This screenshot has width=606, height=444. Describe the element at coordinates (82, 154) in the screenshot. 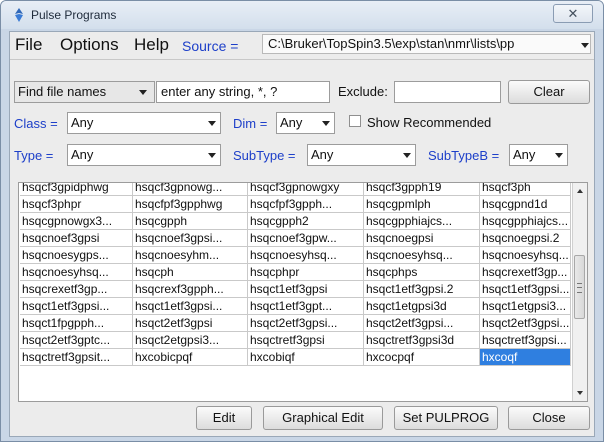

I see `type-value: Any` at that location.